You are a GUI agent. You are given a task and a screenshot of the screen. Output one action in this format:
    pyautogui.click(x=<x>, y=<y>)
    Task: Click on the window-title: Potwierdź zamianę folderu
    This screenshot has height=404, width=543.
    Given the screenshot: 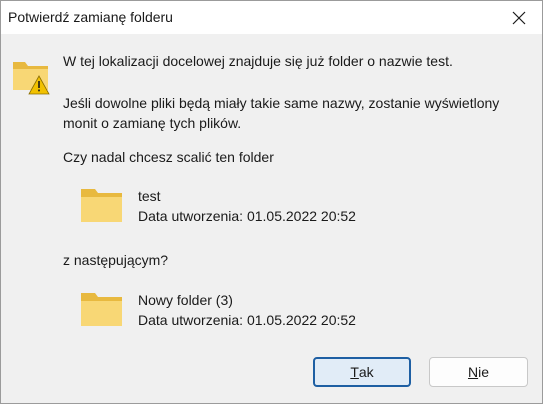 What is the action you would take?
    pyautogui.click(x=90, y=17)
    